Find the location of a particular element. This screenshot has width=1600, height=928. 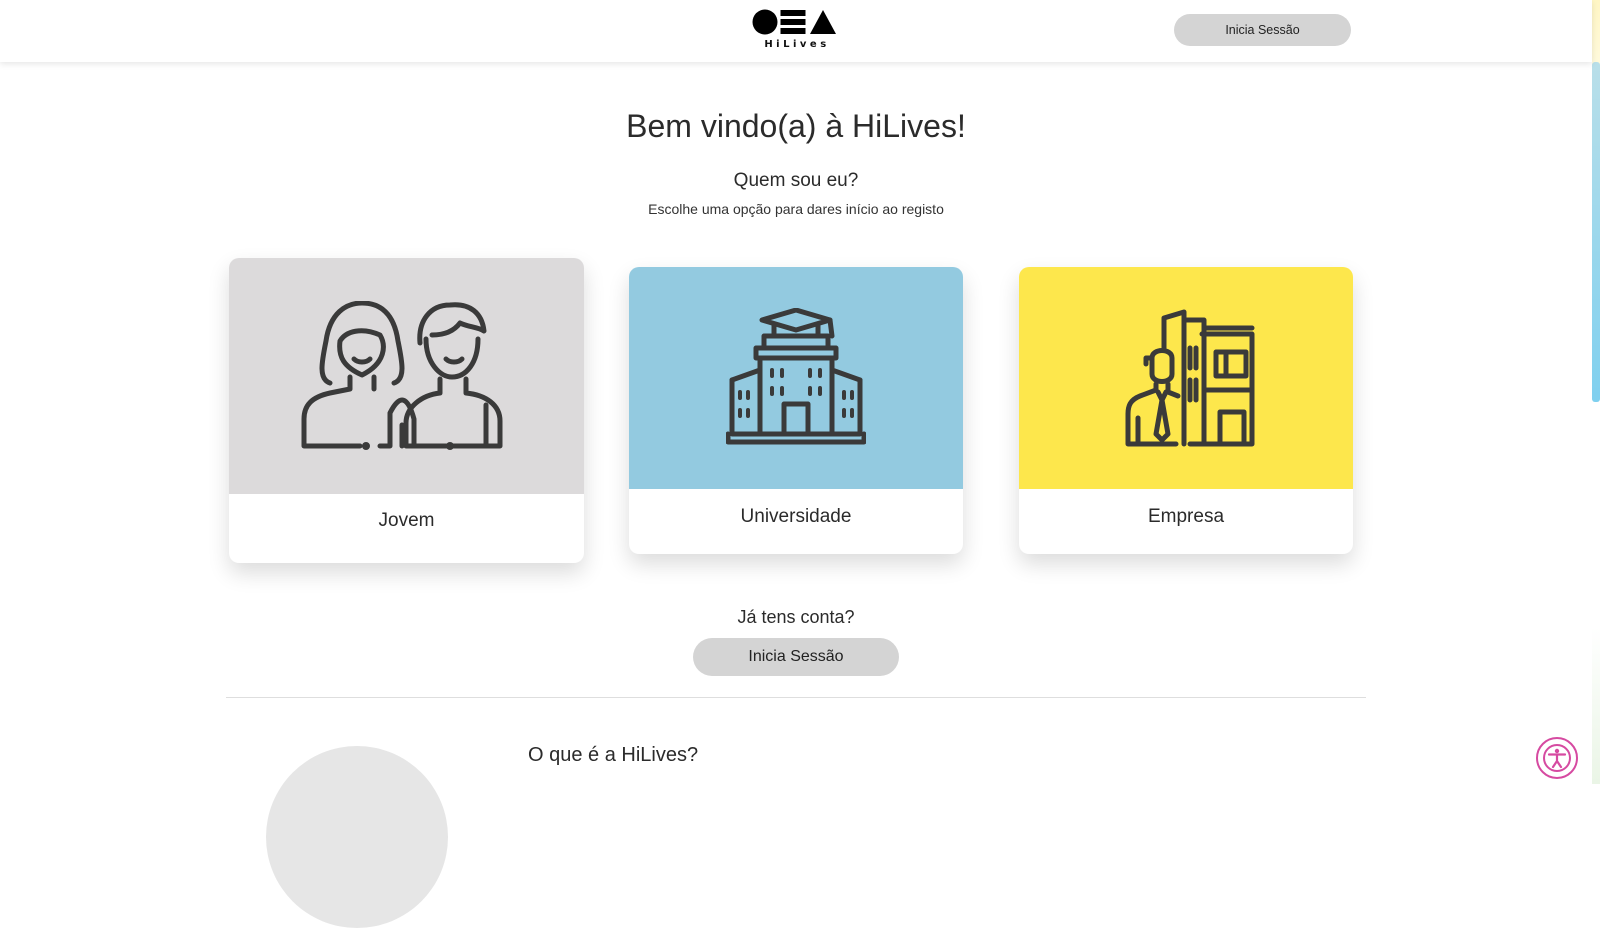

about-title: O que é a HiLives? is located at coordinates (613, 755).